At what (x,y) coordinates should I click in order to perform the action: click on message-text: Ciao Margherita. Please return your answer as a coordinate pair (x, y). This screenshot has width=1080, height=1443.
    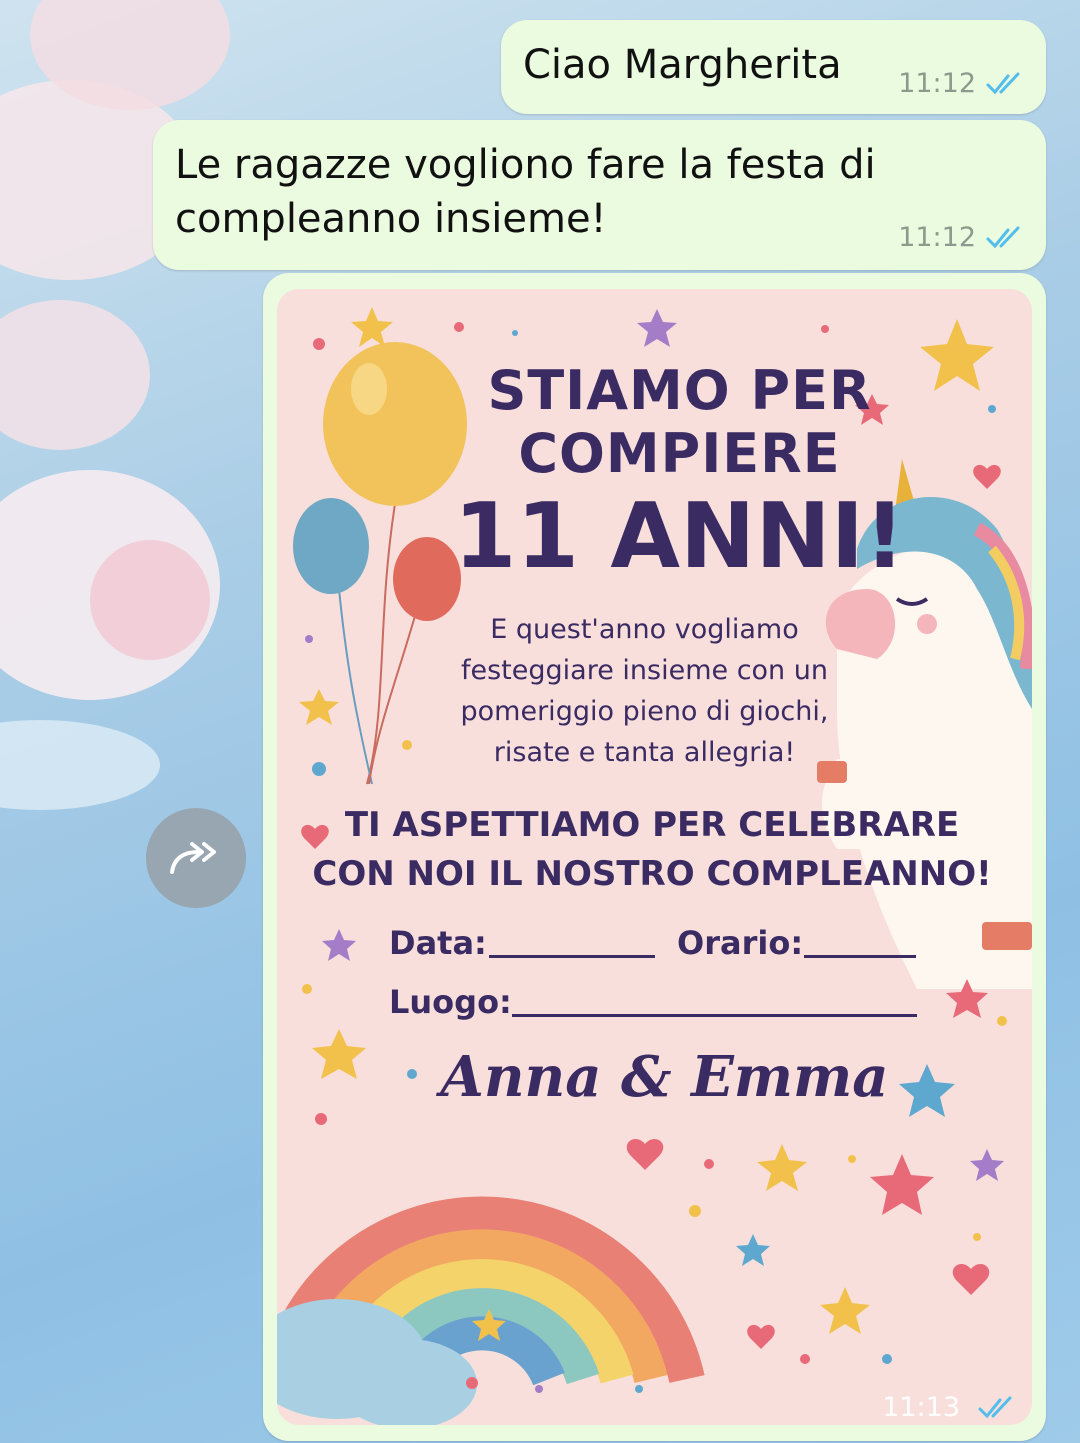
    Looking at the image, I should click on (682, 65).